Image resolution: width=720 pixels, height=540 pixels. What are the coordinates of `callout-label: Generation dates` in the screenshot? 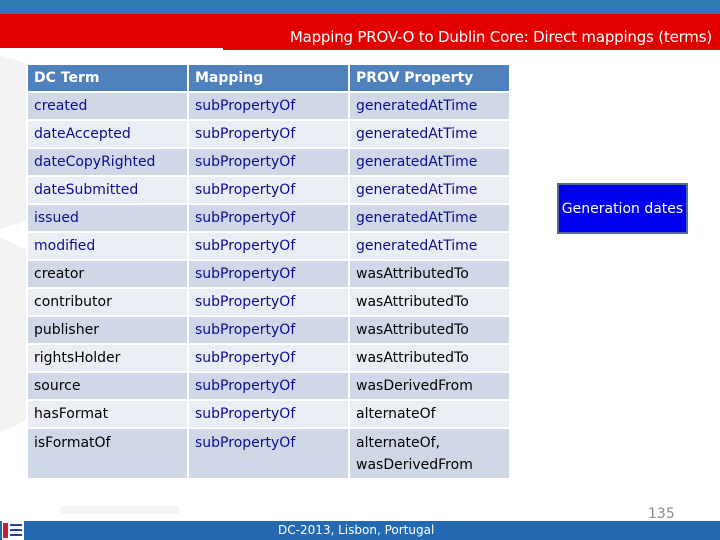 It's located at (622, 208).